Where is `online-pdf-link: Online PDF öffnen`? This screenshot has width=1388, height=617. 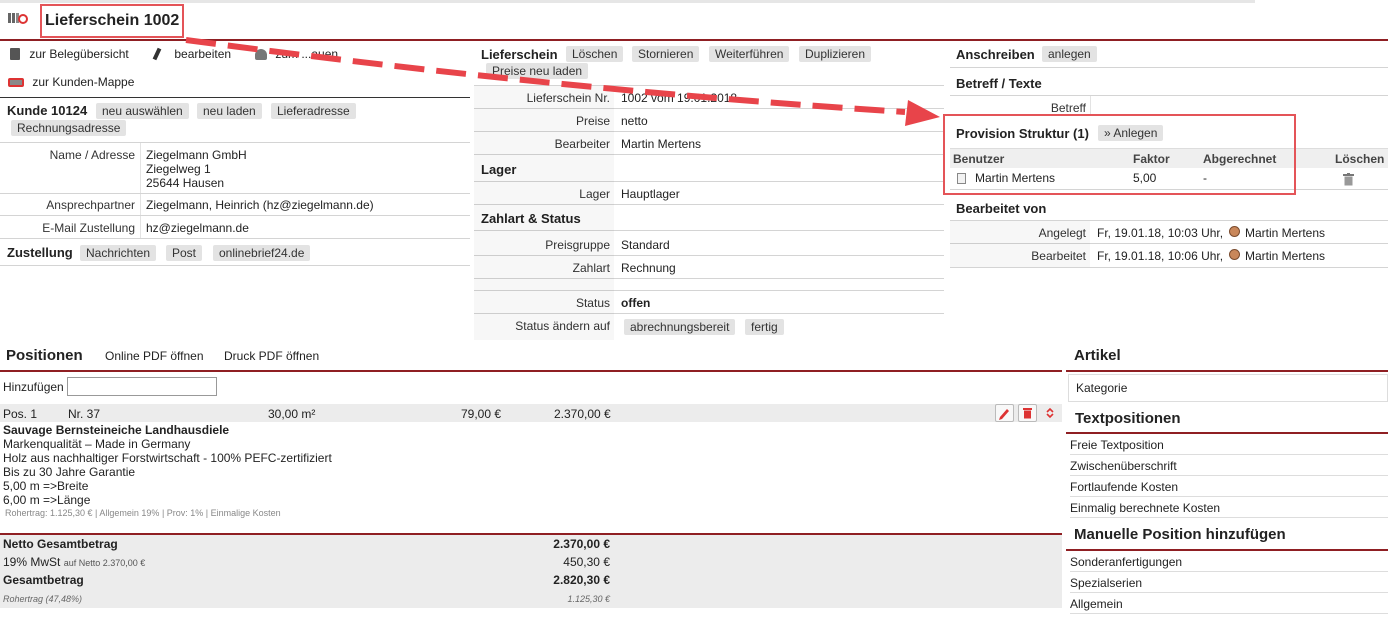
online-pdf-link: Online PDF öffnen is located at coordinates (154, 356).